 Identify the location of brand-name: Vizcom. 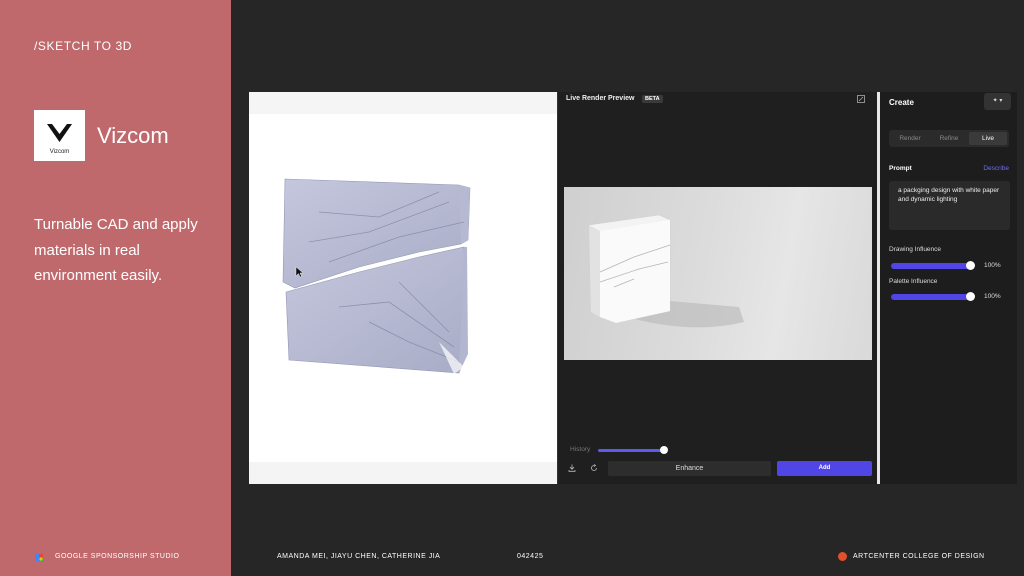
(133, 135).